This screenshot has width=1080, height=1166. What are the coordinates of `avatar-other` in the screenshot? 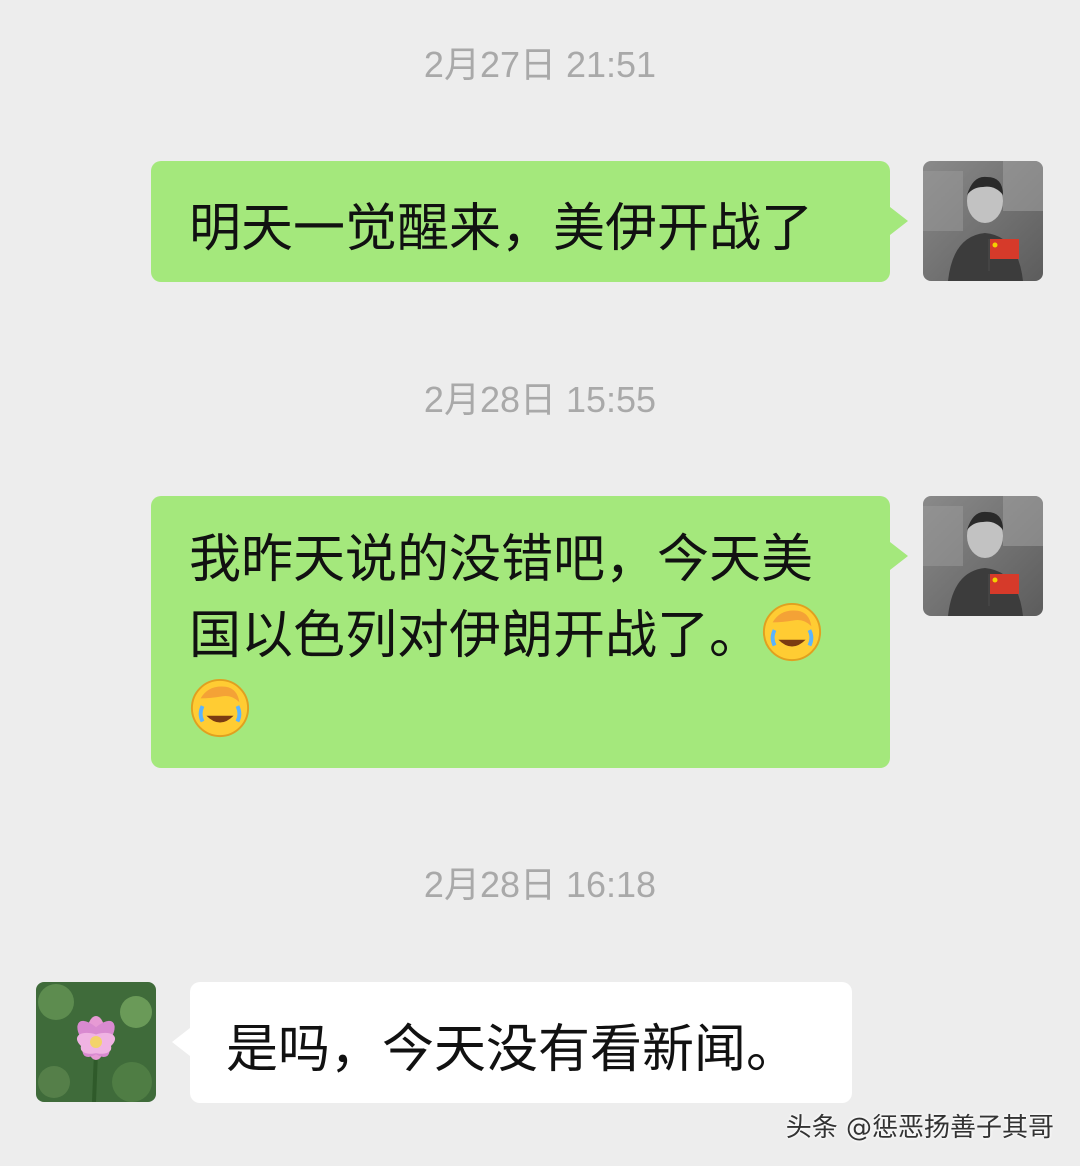 It's located at (96, 1042).